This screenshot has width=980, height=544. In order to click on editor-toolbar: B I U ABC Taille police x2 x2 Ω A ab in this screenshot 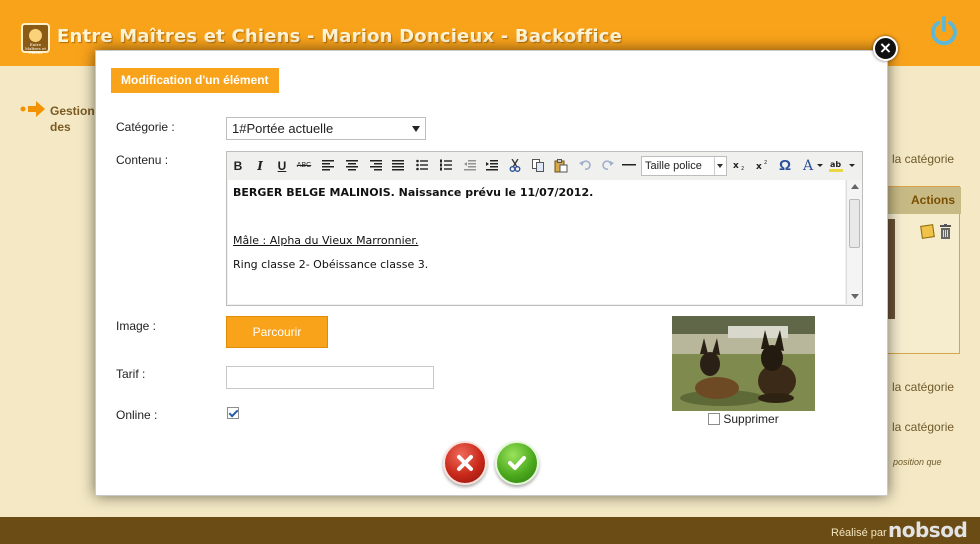, I will do `click(544, 166)`.